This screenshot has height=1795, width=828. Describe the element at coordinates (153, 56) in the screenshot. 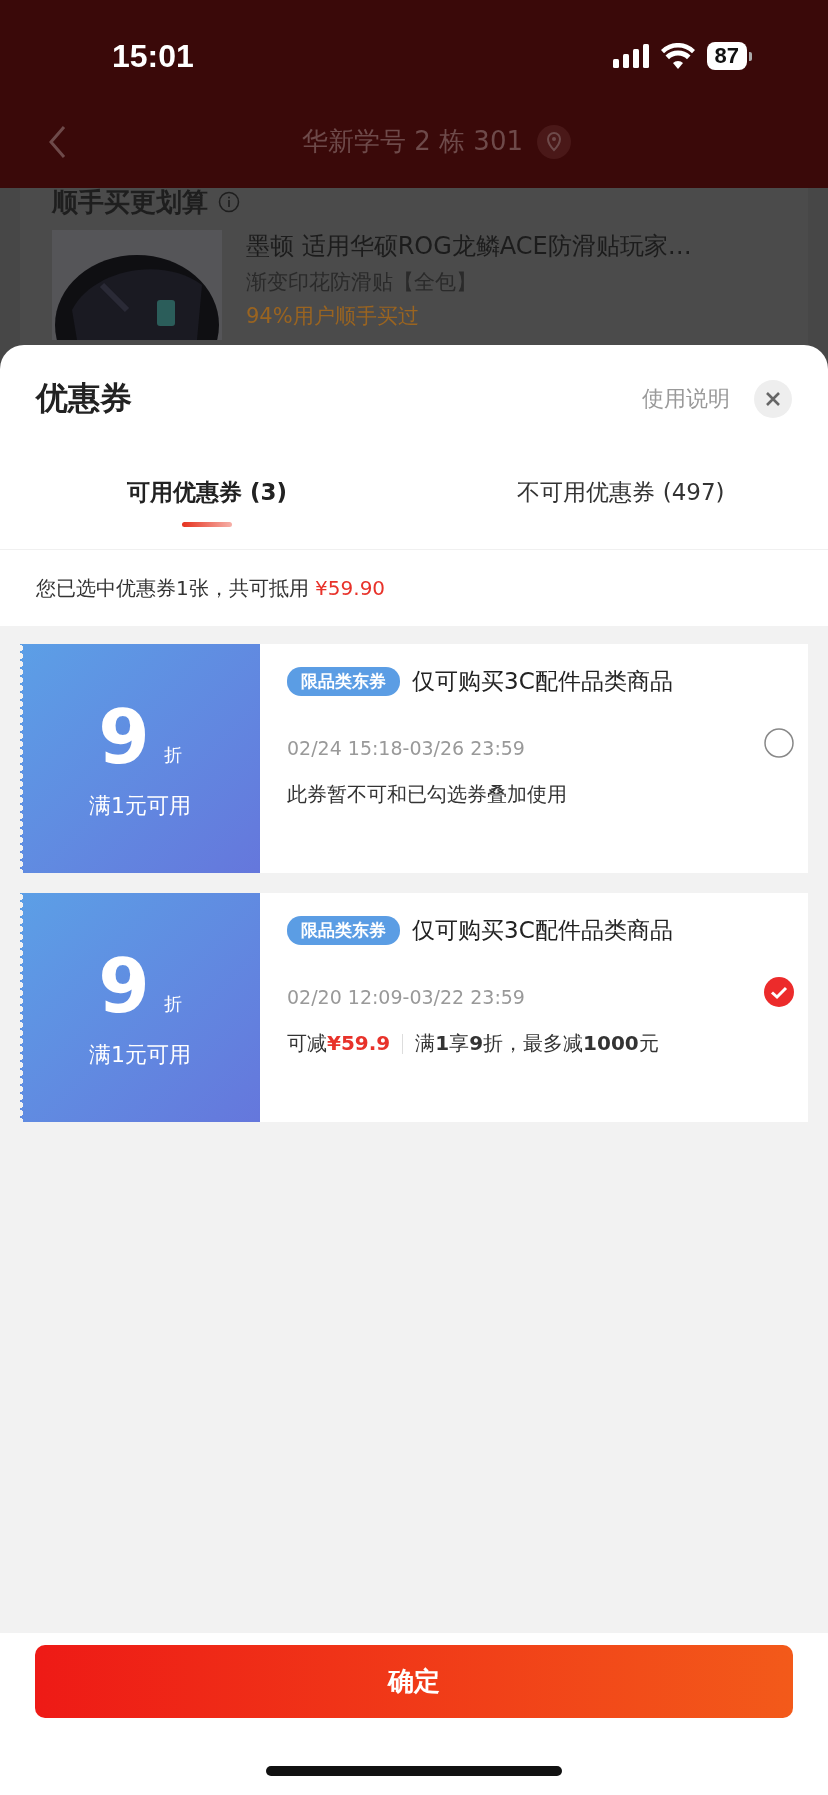

I see `status-time: 15:01` at that location.